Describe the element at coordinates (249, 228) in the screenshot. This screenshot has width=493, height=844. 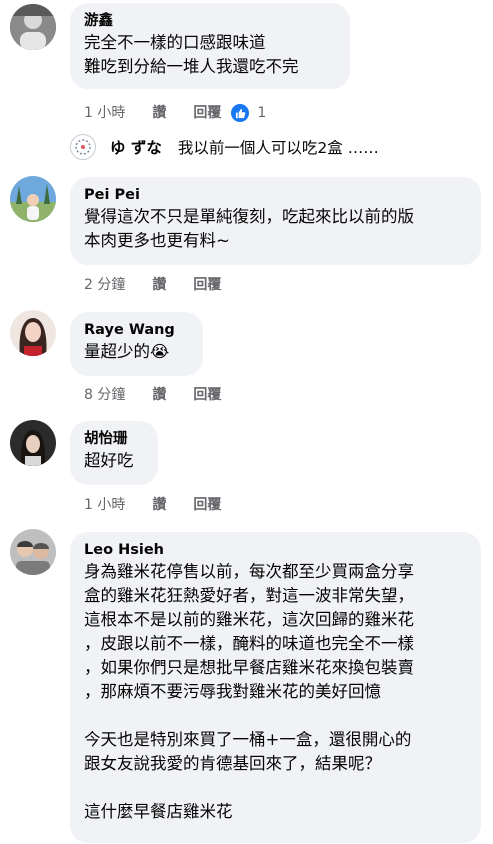
I see `comment-text: 覺得這次不只是單純復刻，吃起來比以前的版 本肉更多也更有料~` at that location.